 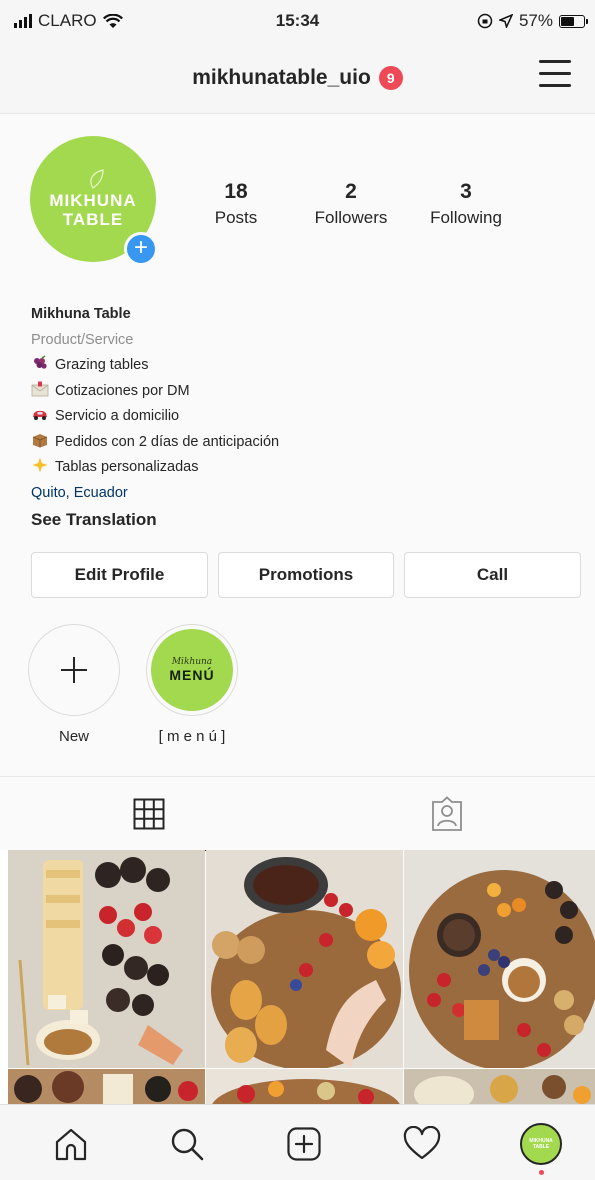 What do you see at coordinates (505, 21) in the screenshot?
I see `location-arrow-icon` at bounding box center [505, 21].